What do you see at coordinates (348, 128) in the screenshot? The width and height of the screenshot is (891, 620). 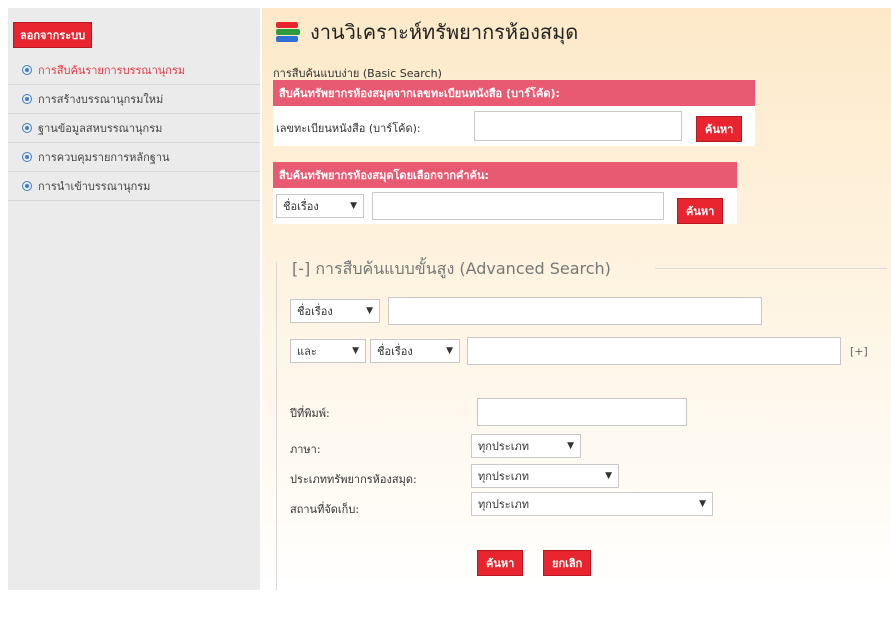 I see `barcode-field-label: เลขทะเบียนหนังสือ (บาร์โค้ด):` at bounding box center [348, 128].